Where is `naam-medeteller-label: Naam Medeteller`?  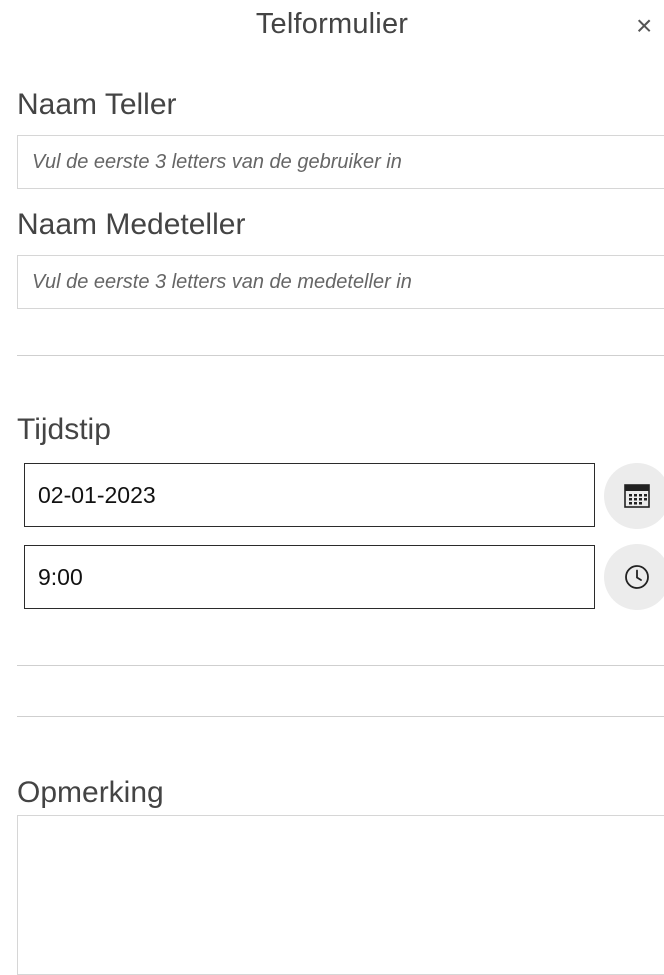
naam-medeteller-label: Naam Medeteller is located at coordinates (131, 224).